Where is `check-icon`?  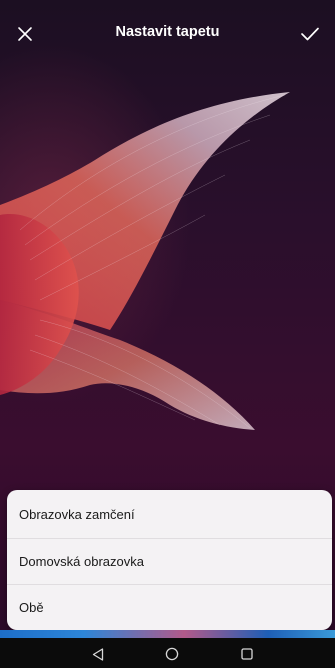
check-icon is located at coordinates (310, 34).